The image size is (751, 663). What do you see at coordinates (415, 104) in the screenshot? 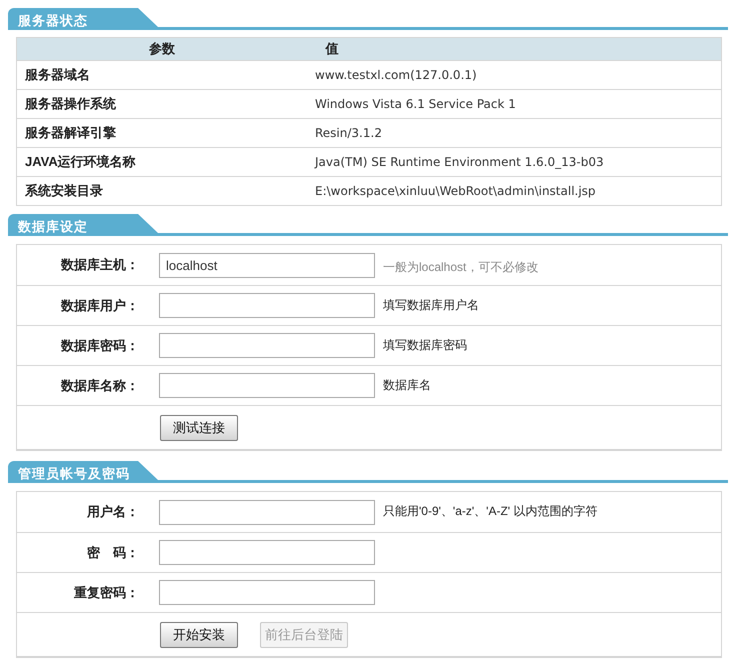
I see `table-cell-text: Windows Vista 6.1 Service Pack 1` at bounding box center [415, 104].